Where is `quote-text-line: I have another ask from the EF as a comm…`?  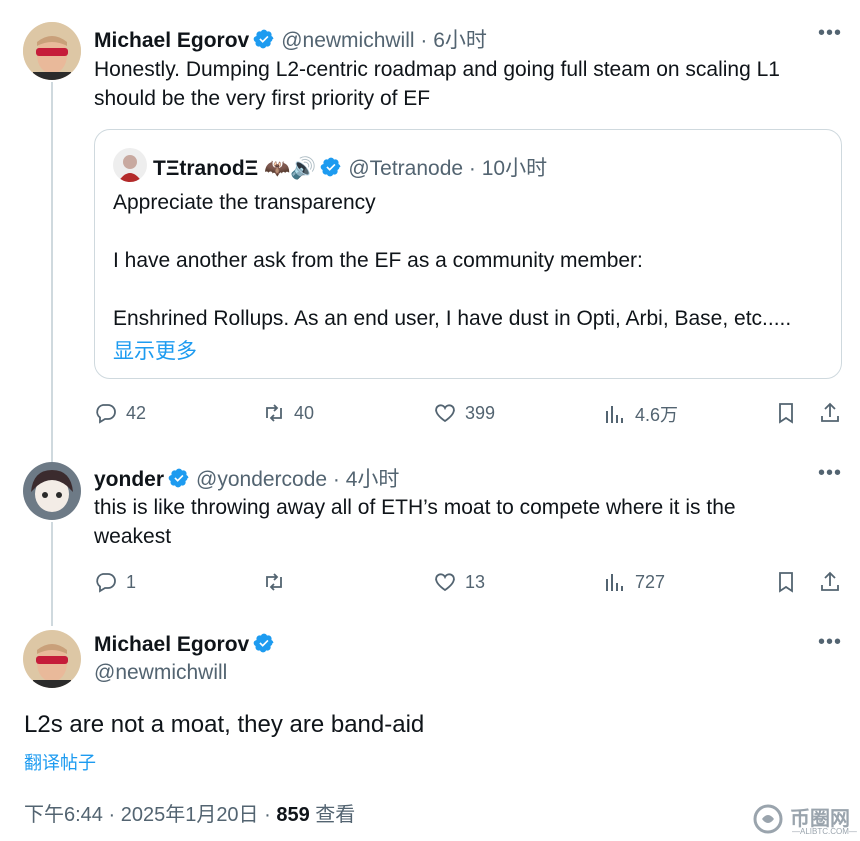 quote-text-line: I have another ask from the EF as a comm… is located at coordinates (378, 260).